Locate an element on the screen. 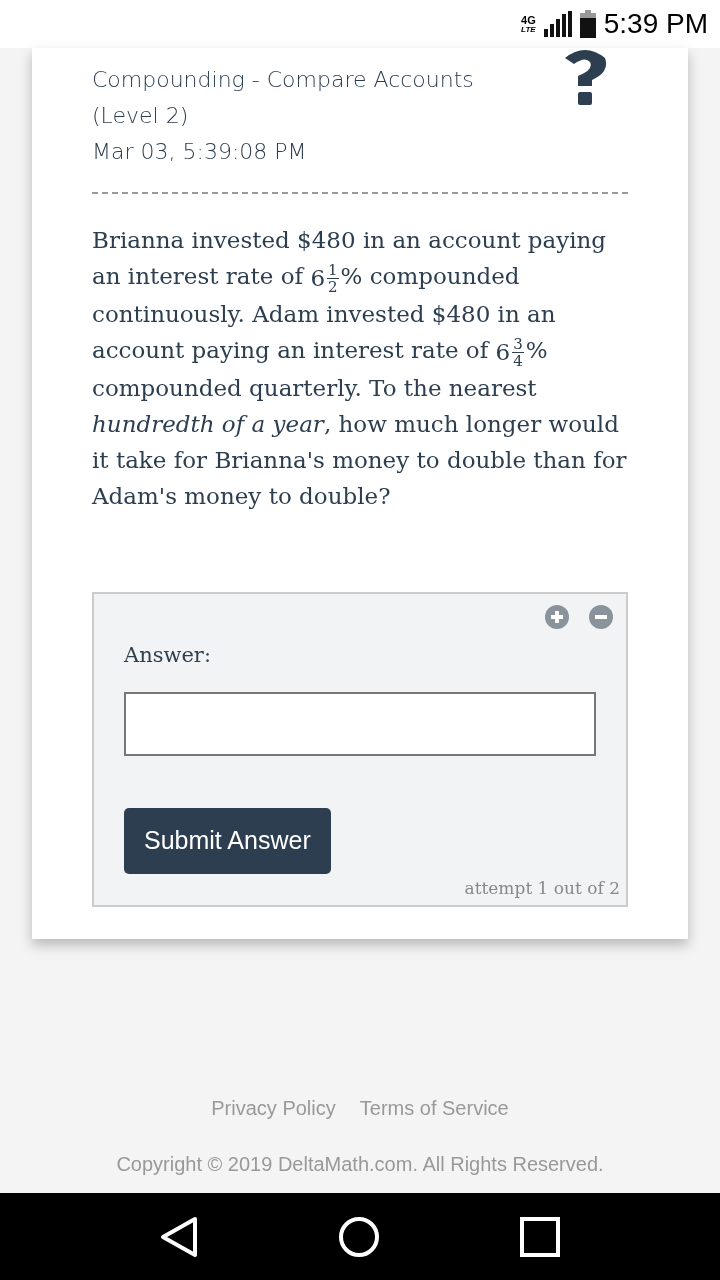  network-indicator: 4G LTE is located at coordinates (528, 24).